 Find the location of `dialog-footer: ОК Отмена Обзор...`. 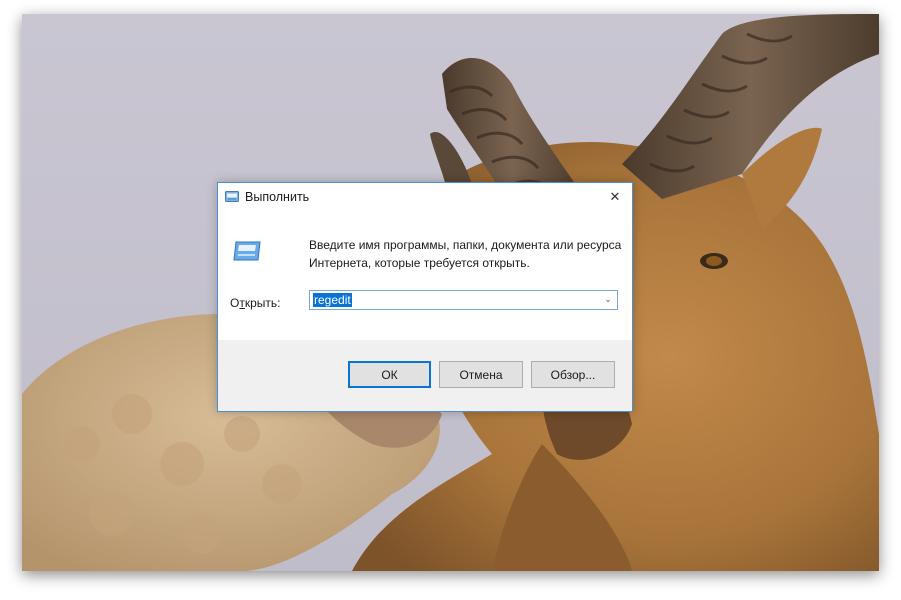

dialog-footer: ОК Отмена Обзор... is located at coordinates (425, 375).